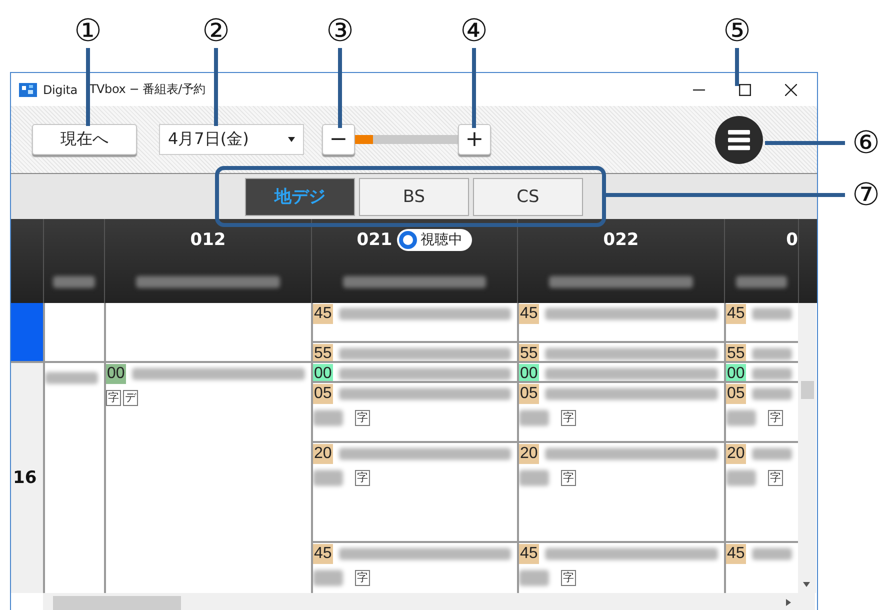 This screenshot has width=884, height=610. Describe the element at coordinates (737, 31) in the screenshot. I see `callout-number: ⑤` at that location.